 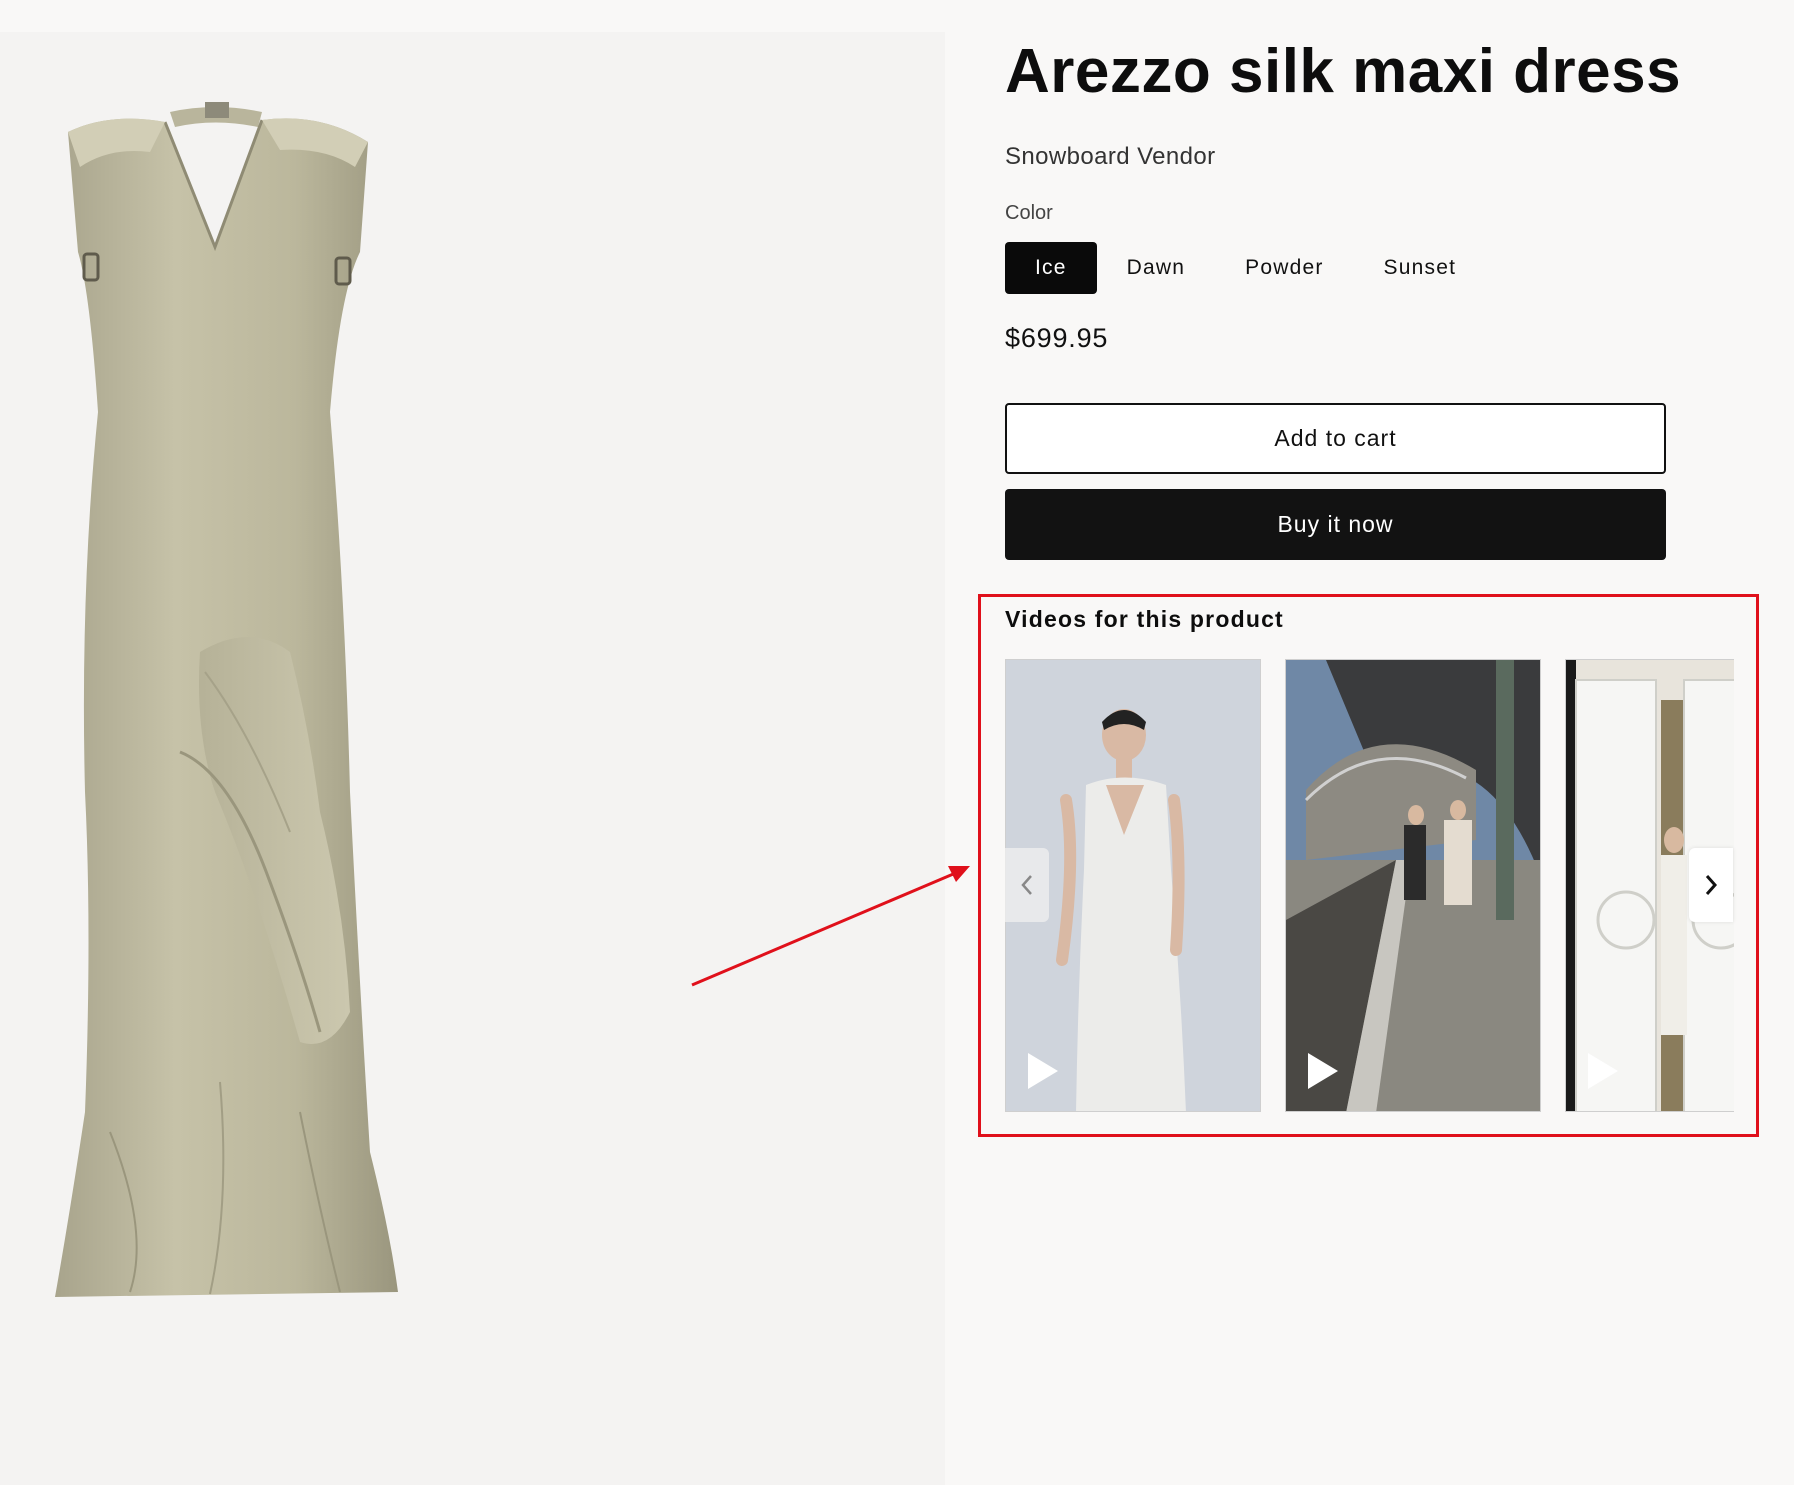 What do you see at coordinates (1156, 268) in the screenshot?
I see `color-option-dawn: Dawn` at bounding box center [1156, 268].